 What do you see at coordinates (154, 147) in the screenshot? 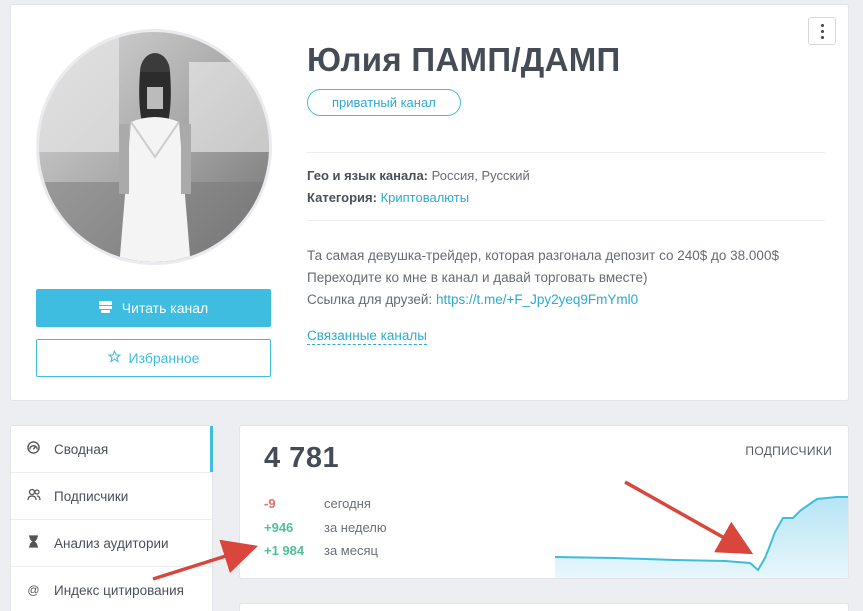
I see `channel-avatar` at bounding box center [154, 147].